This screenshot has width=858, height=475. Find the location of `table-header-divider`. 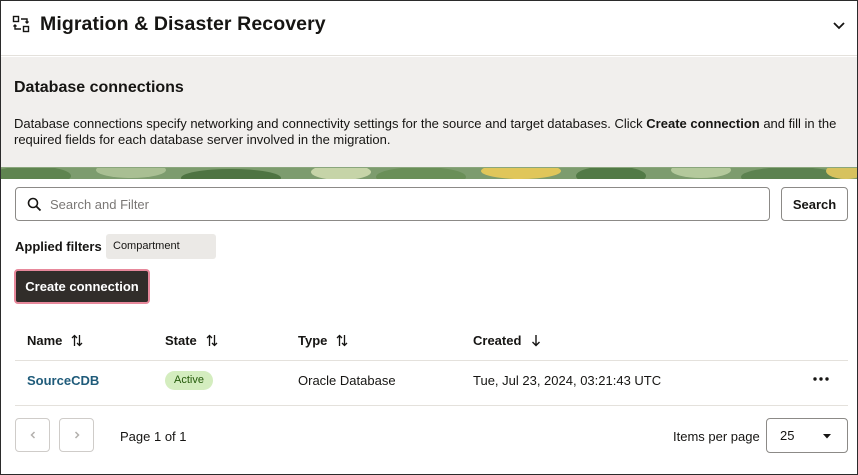

table-header-divider is located at coordinates (431, 360).